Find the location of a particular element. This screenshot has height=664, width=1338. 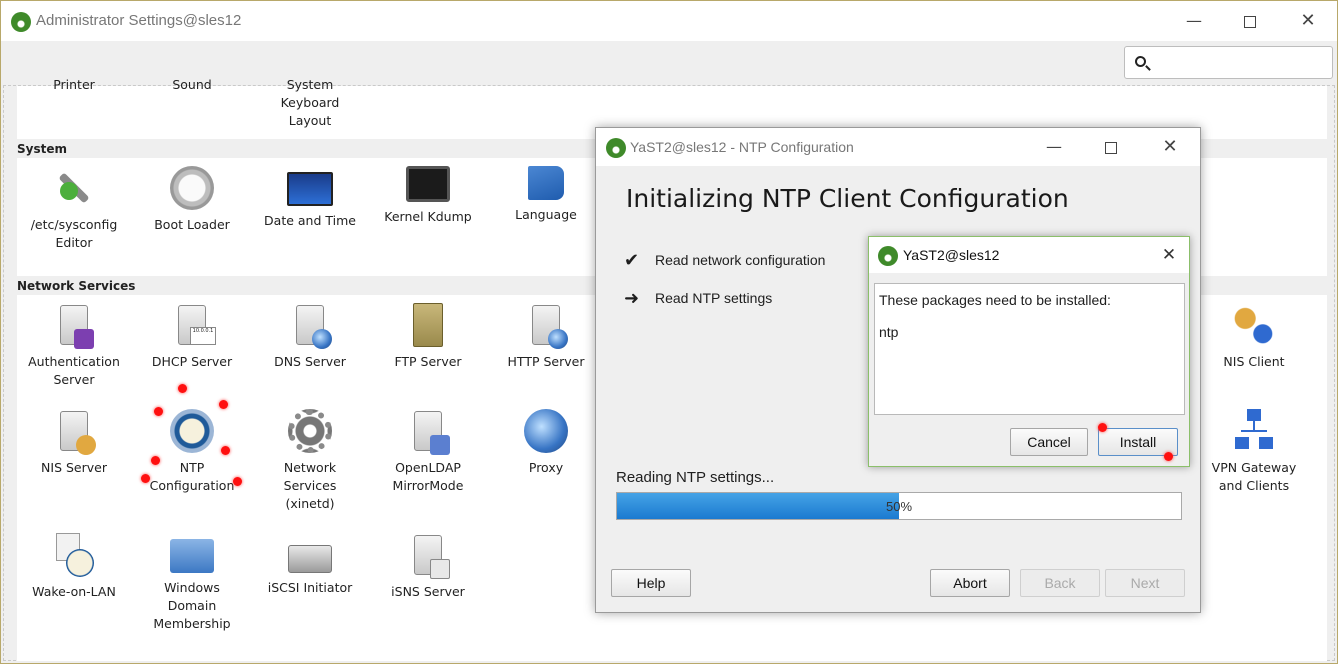

abort-button: Abort is located at coordinates (970, 583).